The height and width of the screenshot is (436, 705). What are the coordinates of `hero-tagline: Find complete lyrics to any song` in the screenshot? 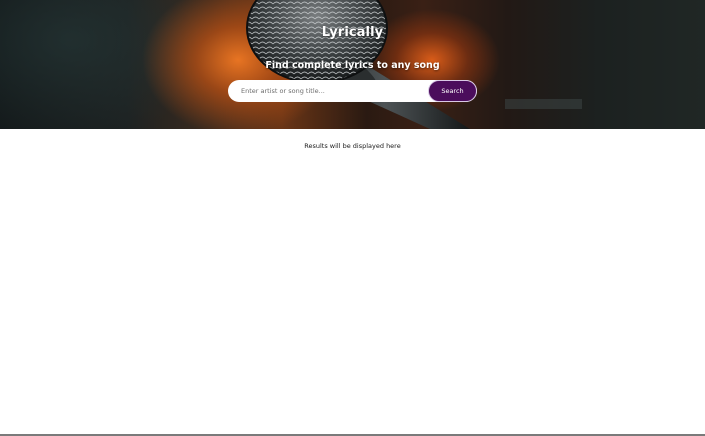 It's located at (352, 65).